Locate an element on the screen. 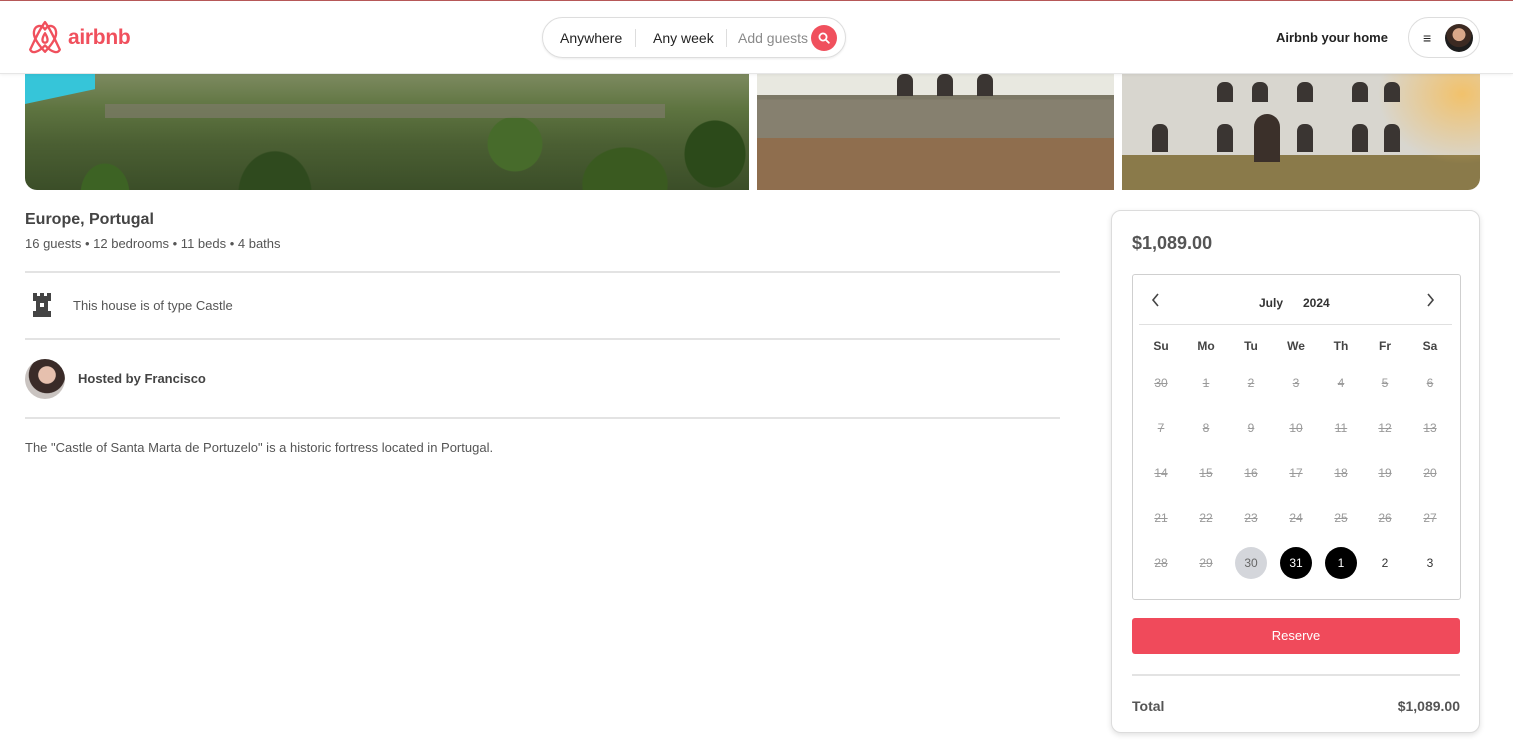 The width and height of the screenshot is (1513, 742). brand-name: airbnb is located at coordinates (99, 37).